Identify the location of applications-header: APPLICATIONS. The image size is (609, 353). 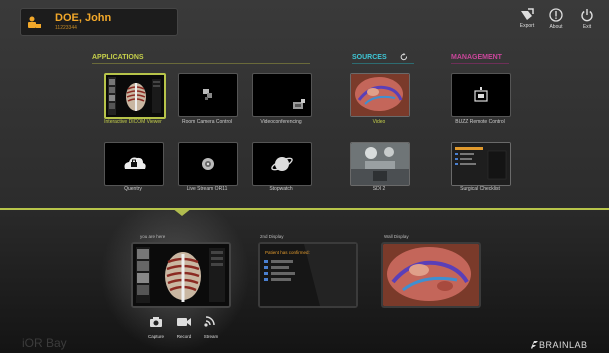
(118, 57).